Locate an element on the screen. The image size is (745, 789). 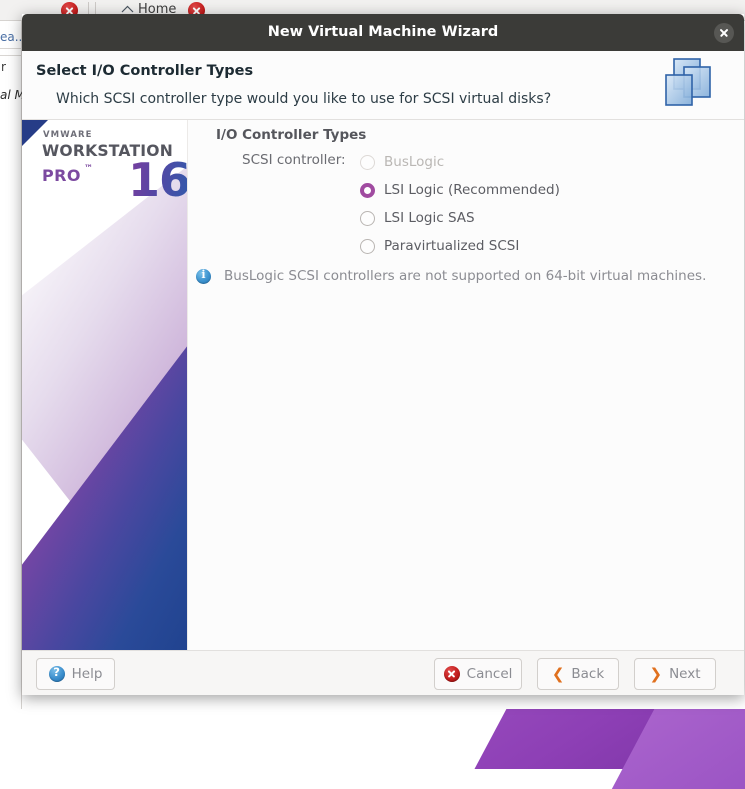
trademark-symbol: ™ is located at coordinates (88, 169).